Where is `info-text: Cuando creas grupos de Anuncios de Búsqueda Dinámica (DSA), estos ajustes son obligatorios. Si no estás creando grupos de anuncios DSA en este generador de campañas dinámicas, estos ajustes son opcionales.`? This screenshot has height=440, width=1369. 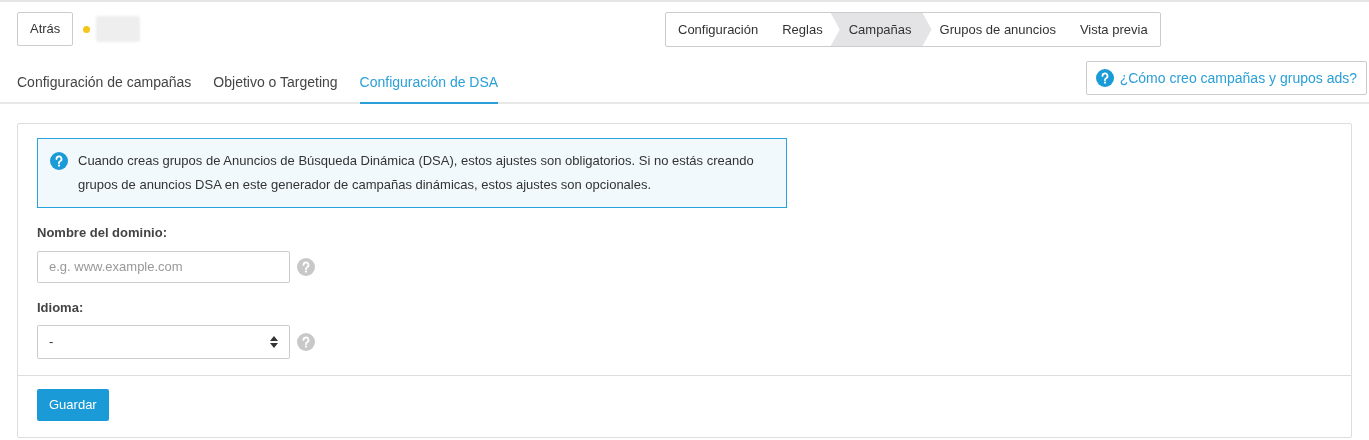 info-text: Cuando creas grupos de Anuncios de Búsqueda Dinámica (DSA), estos ajustes son obligatorios. Si no estás creando grupos de anuncios DSA en este generador de campañas dinámicas, estos ajustes son opcionales. is located at coordinates (416, 173).